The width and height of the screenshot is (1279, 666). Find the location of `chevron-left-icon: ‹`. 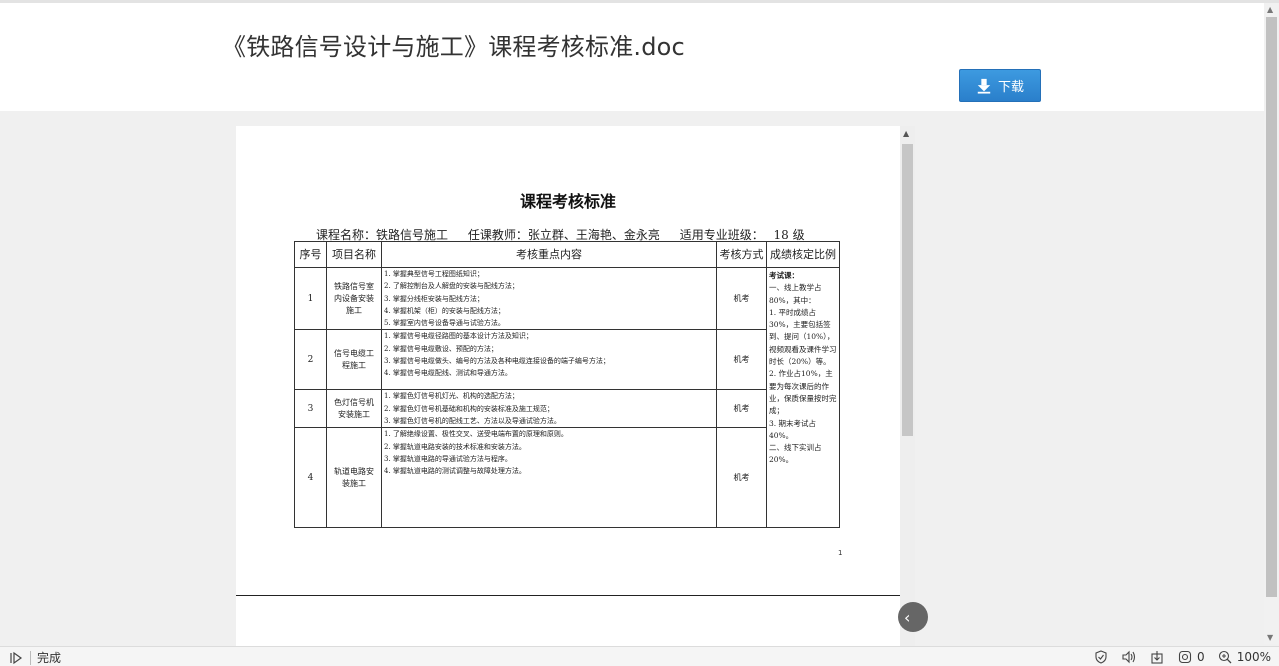

chevron-left-icon: ‹ is located at coordinates (907, 617).